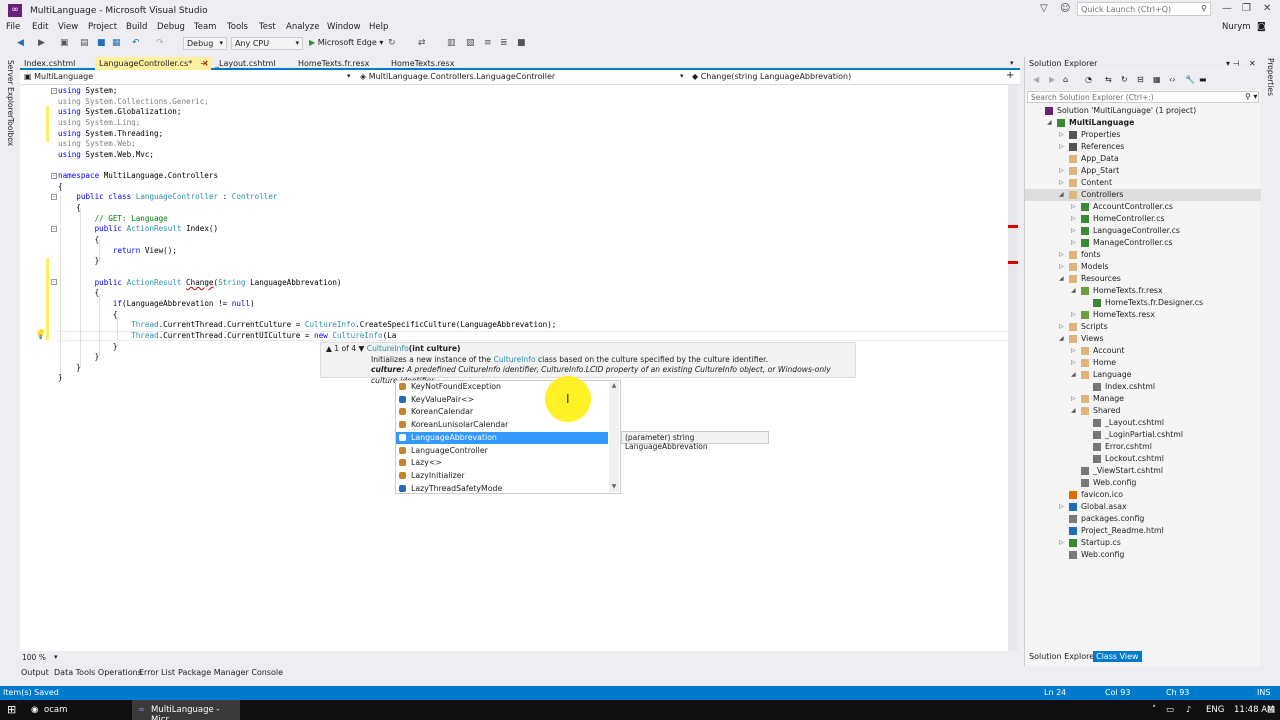  I want to click on project-dropdown: ▣ MultiLanguage, so click(58, 76).